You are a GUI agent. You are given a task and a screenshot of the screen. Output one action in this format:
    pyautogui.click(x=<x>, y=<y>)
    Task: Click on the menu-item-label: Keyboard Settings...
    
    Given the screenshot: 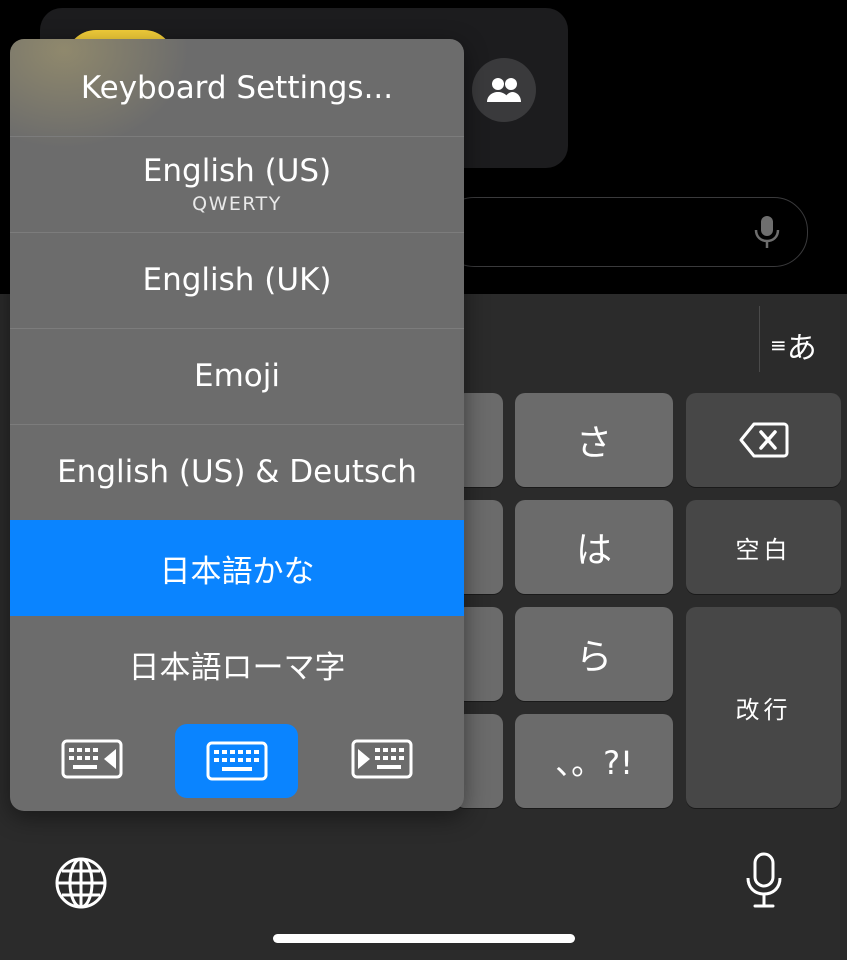 What is the action you would take?
    pyautogui.click(x=237, y=87)
    